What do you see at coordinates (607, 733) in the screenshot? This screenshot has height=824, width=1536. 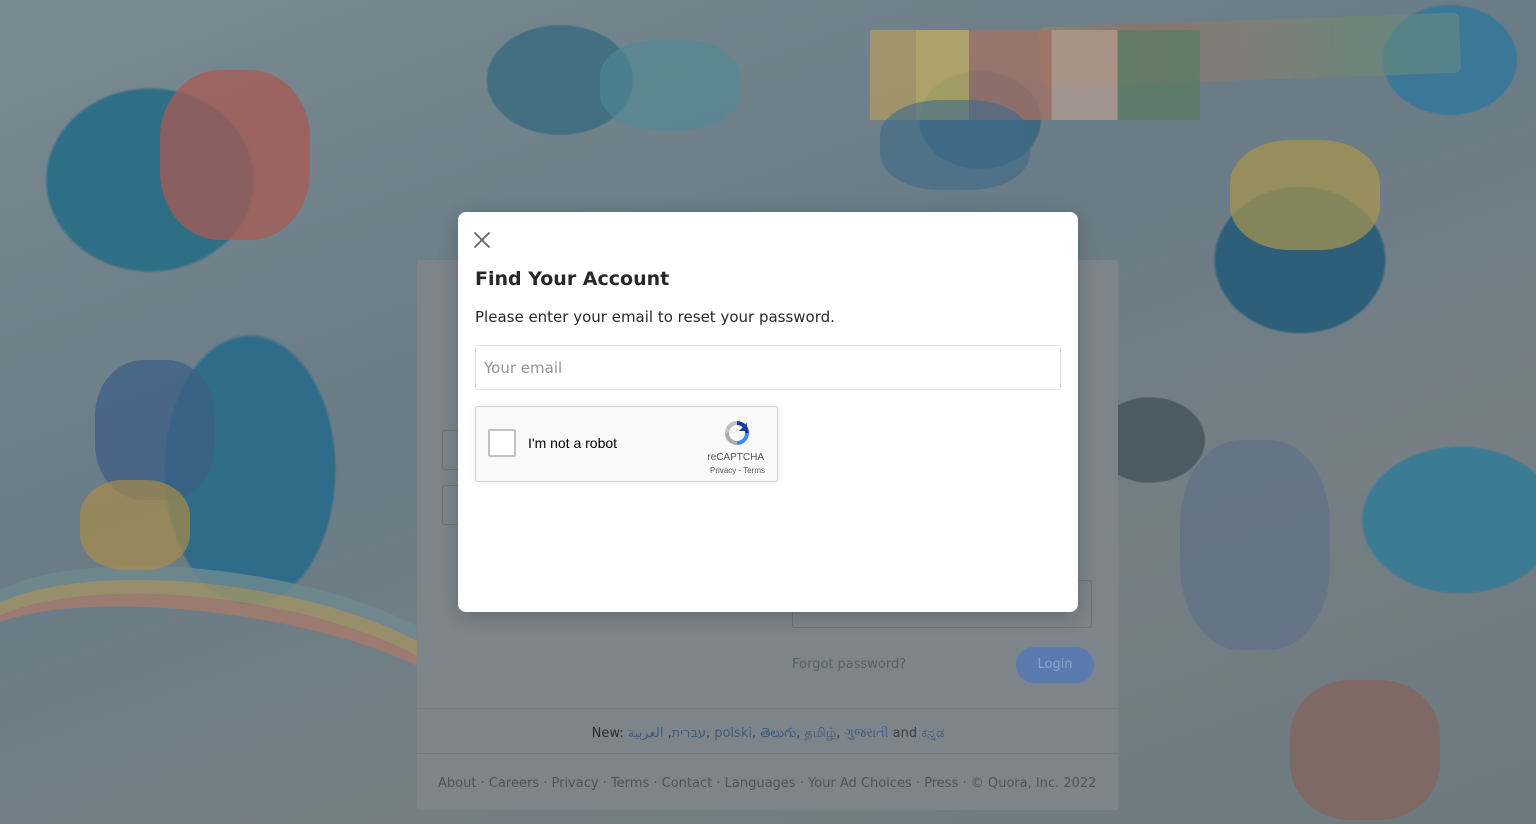 I see `languages-prefix: New:` at bounding box center [607, 733].